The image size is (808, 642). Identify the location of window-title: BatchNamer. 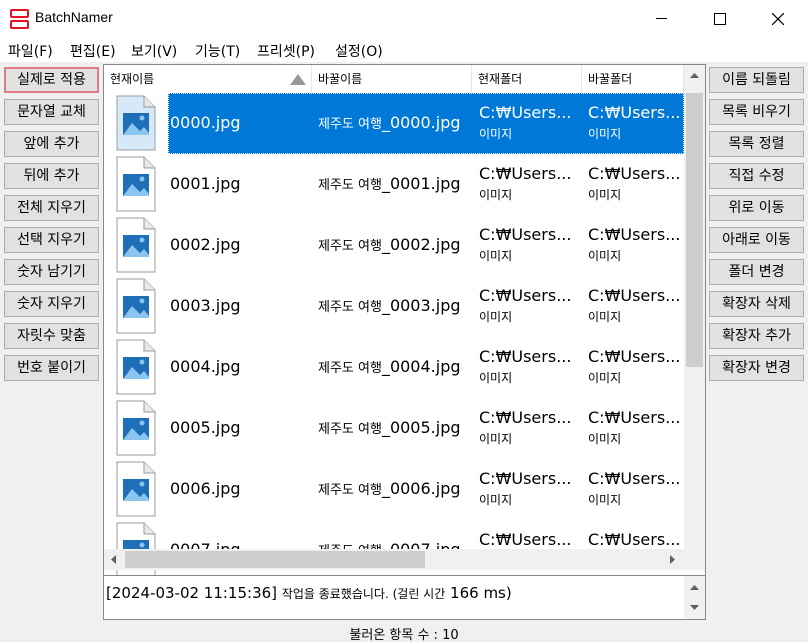
(74, 17).